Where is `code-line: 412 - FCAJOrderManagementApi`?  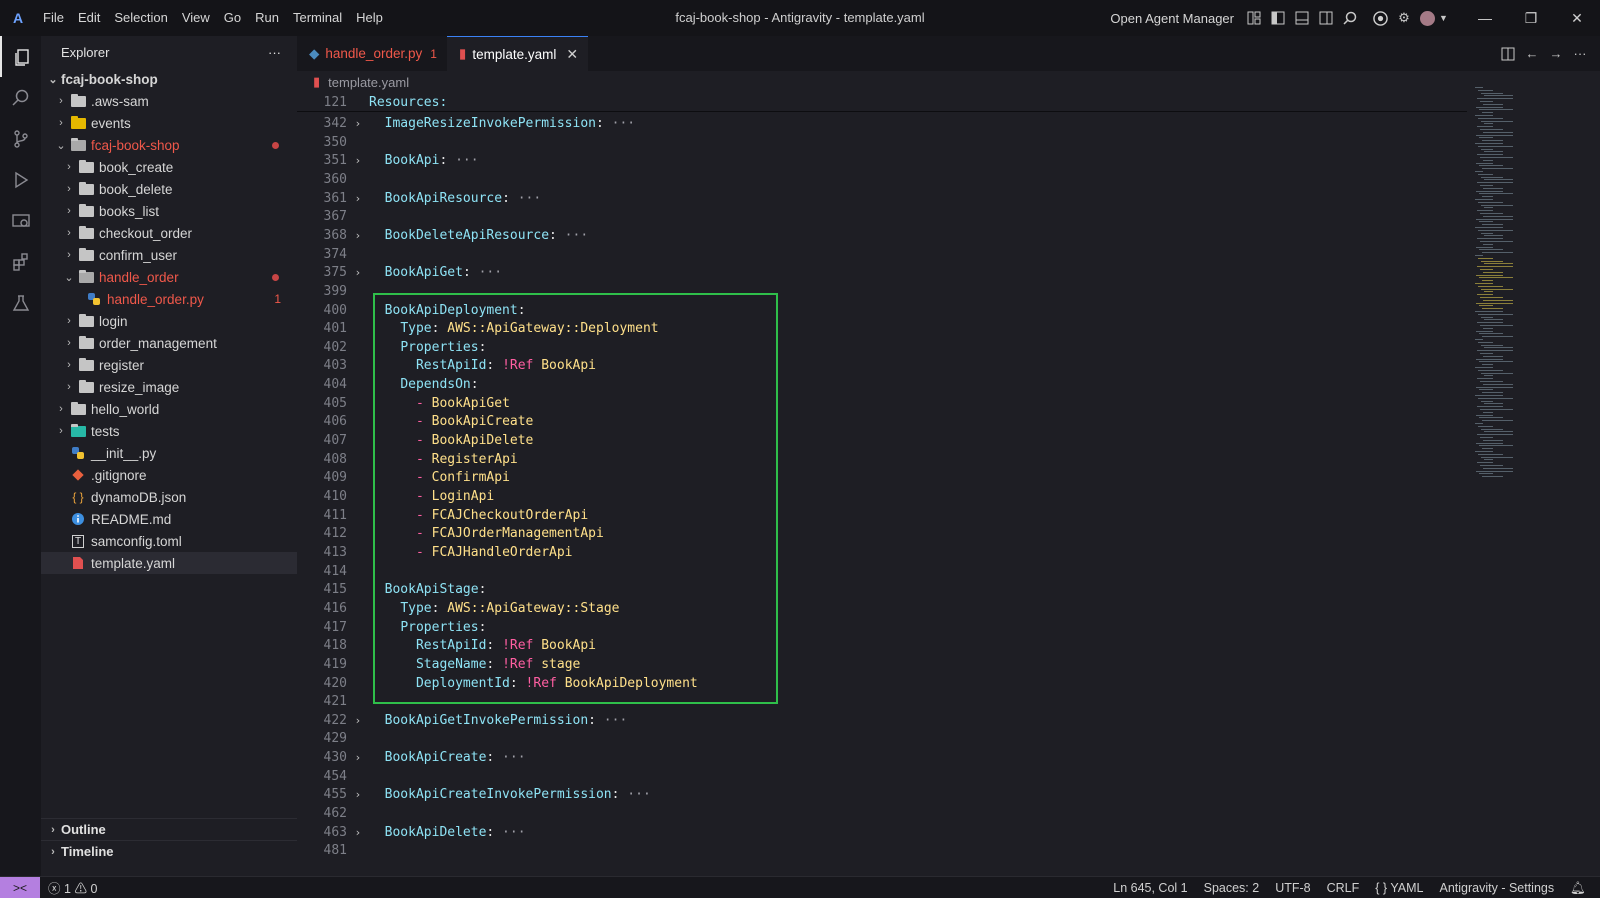
code-line: 412 - FCAJOrderManagementApi is located at coordinates (882, 533).